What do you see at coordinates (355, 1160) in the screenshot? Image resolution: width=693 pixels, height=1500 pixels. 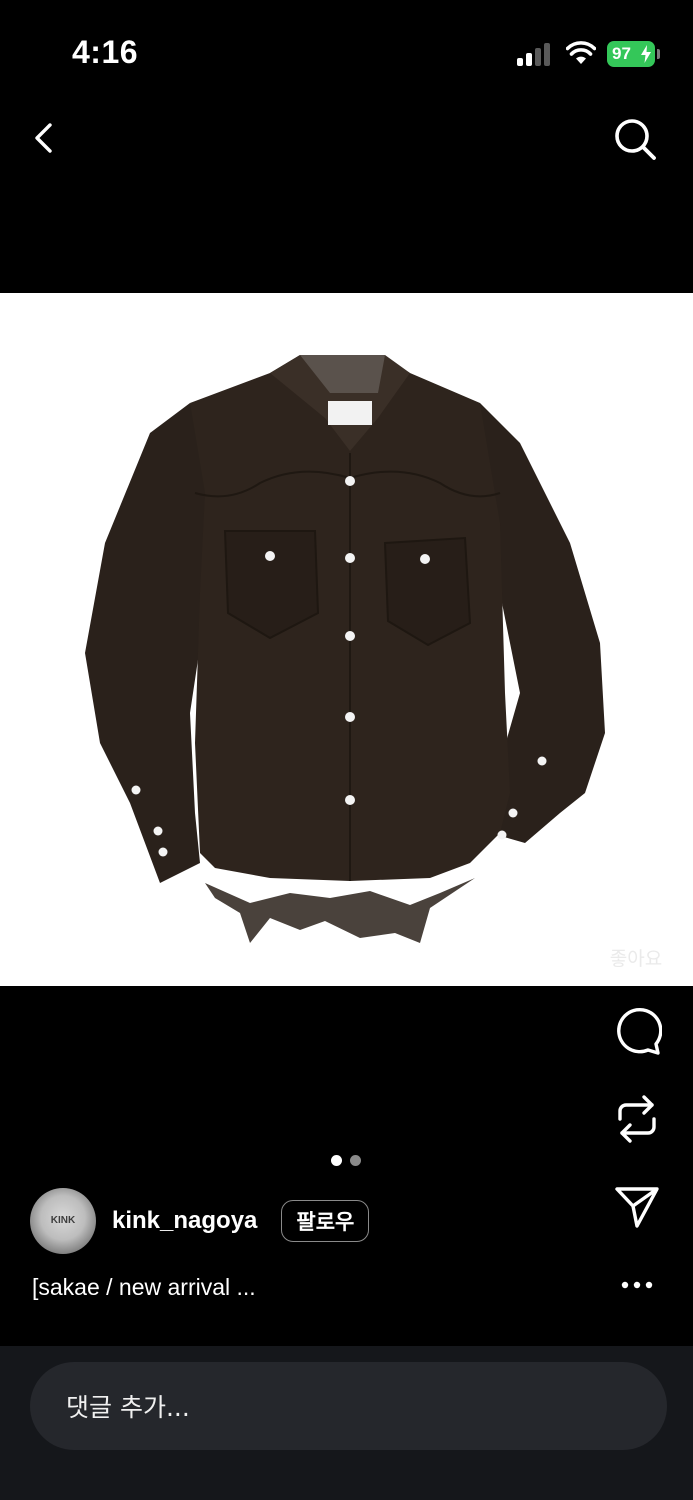 I see `carousel-dot` at bounding box center [355, 1160].